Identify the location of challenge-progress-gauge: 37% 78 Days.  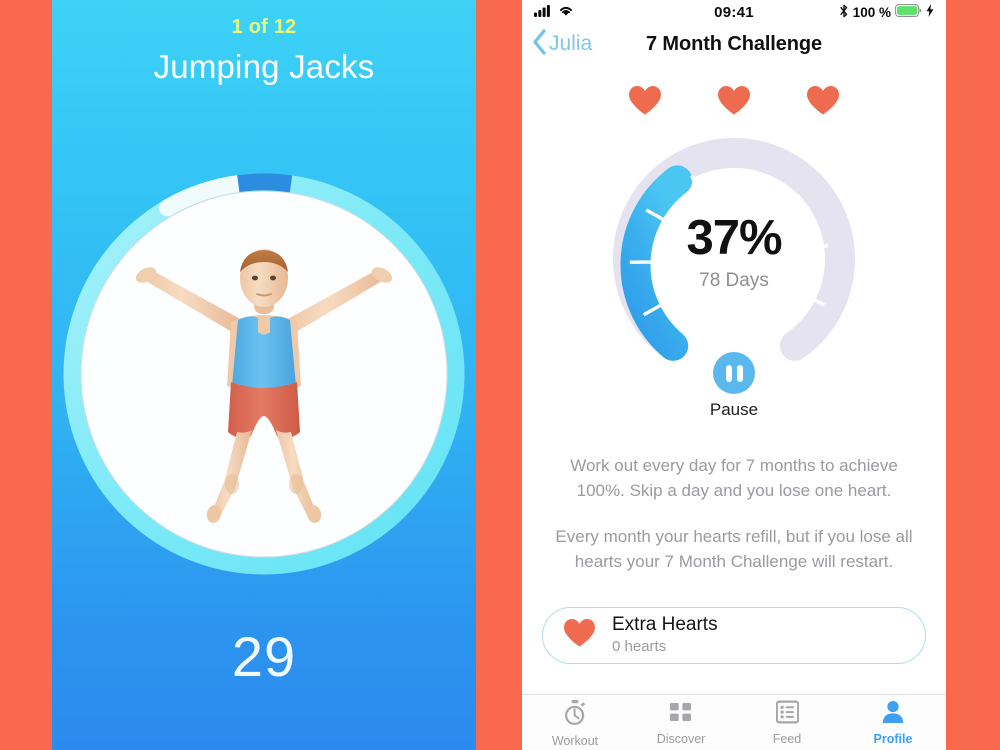
(734, 259).